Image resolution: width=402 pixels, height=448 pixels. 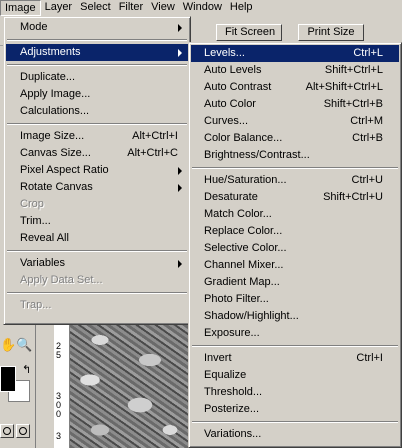 What do you see at coordinates (295, 53) in the screenshot?
I see `menu-item-levels: Levels... Ctrl+L` at bounding box center [295, 53].